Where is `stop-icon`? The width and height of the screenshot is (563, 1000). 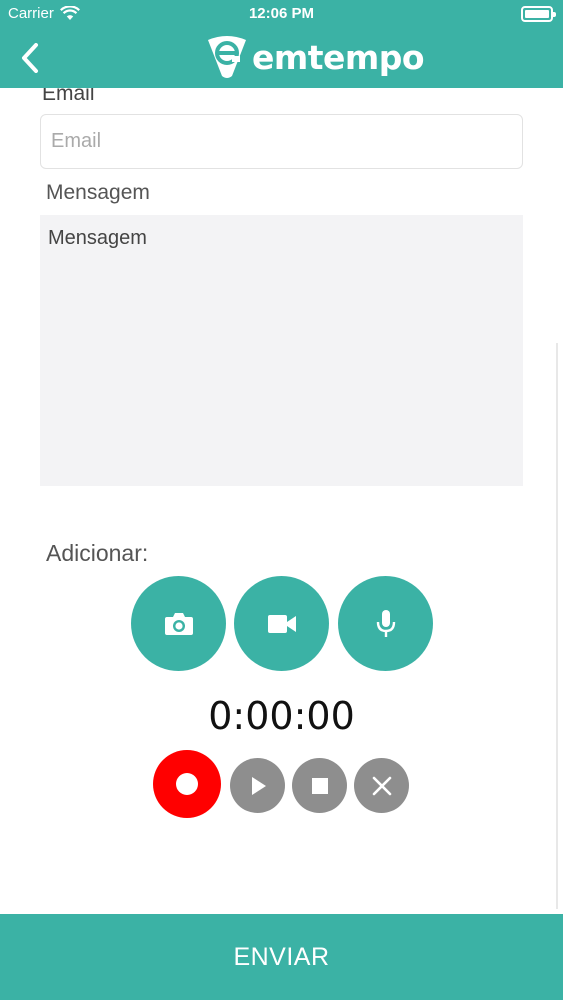 stop-icon is located at coordinates (319, 785).